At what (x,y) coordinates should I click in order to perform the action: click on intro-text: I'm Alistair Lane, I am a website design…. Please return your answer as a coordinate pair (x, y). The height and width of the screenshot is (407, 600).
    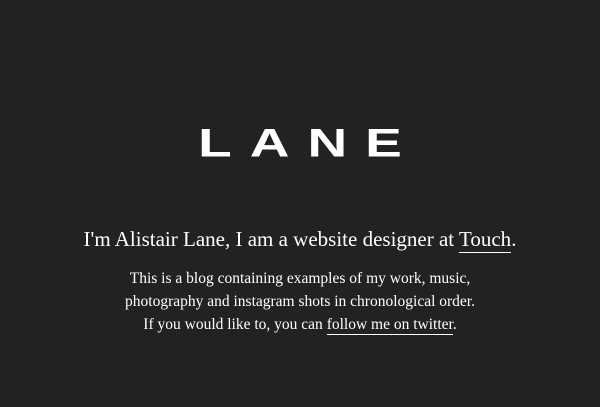
    Looking at the image, I should click on (271, 239).